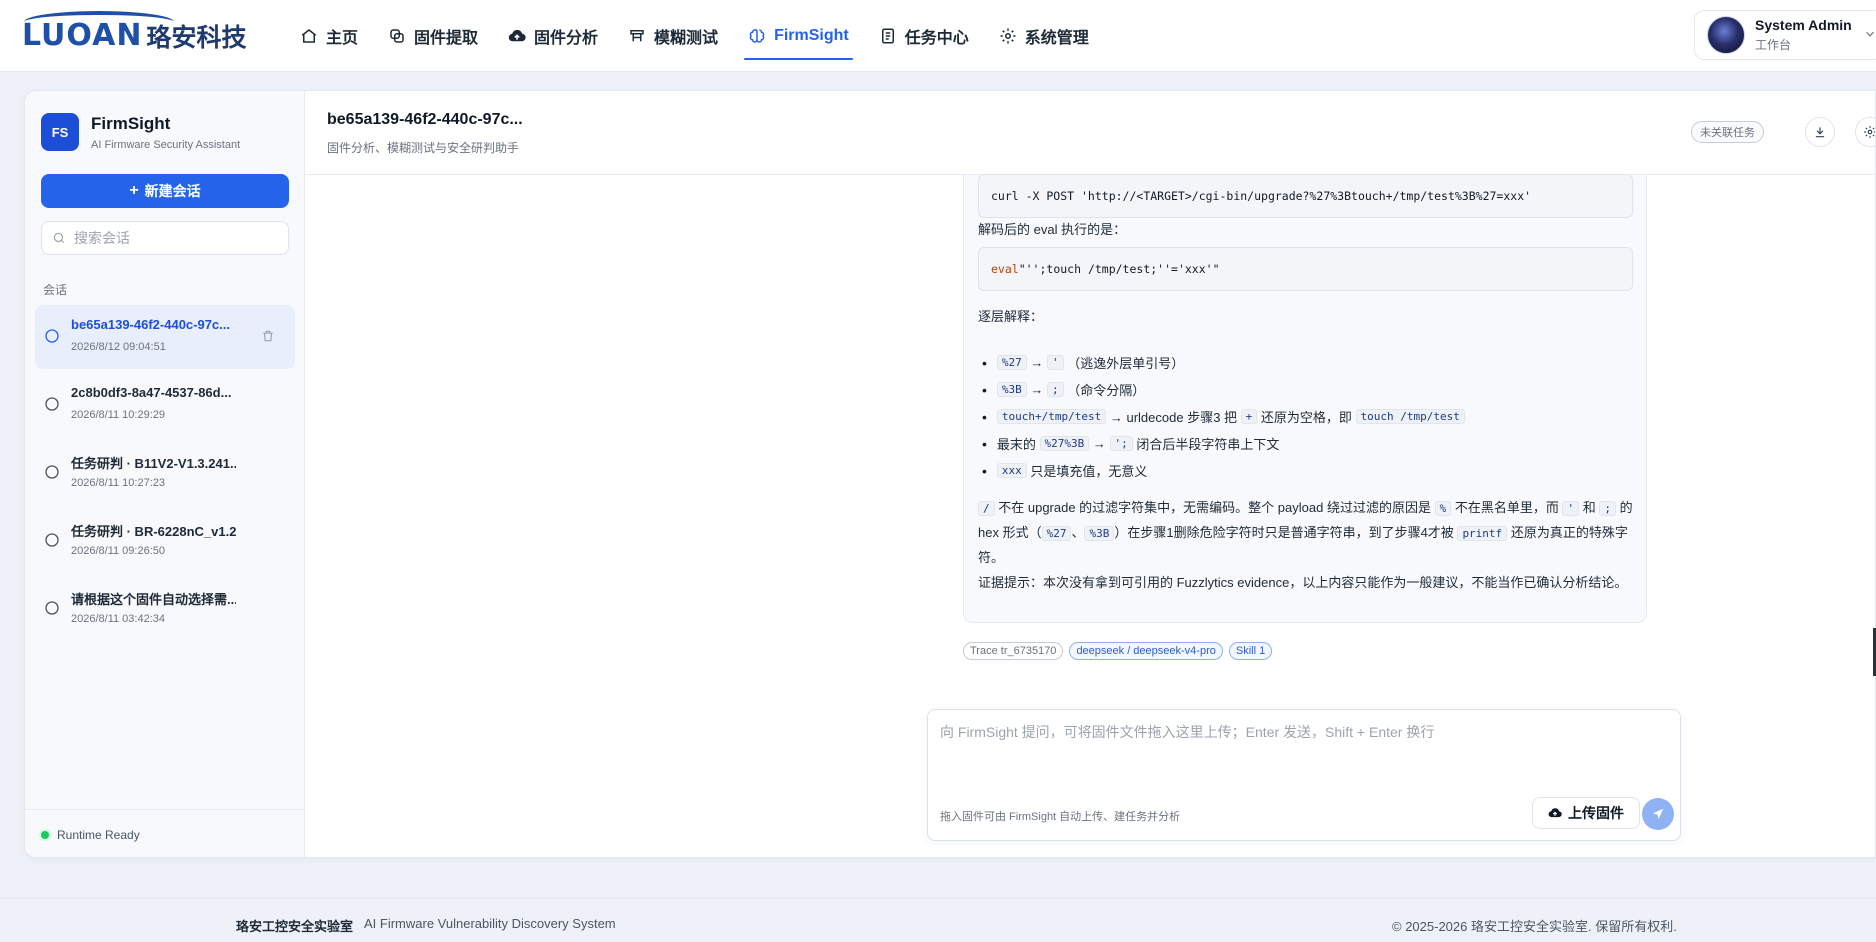 The image size is (1876, 942). I want to click on search-input, so click(174, 238).